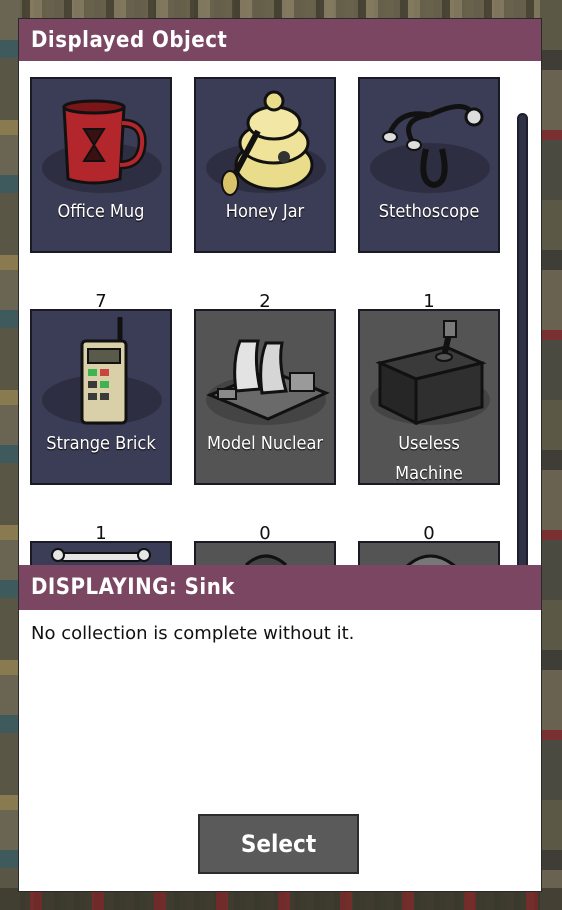 The width and height of the screenshot is (562, 910). What do you see at coordinates (265, 211) in the screenshot?
I see `tile-label: Honey Jar` at bounding box center [265, 211].